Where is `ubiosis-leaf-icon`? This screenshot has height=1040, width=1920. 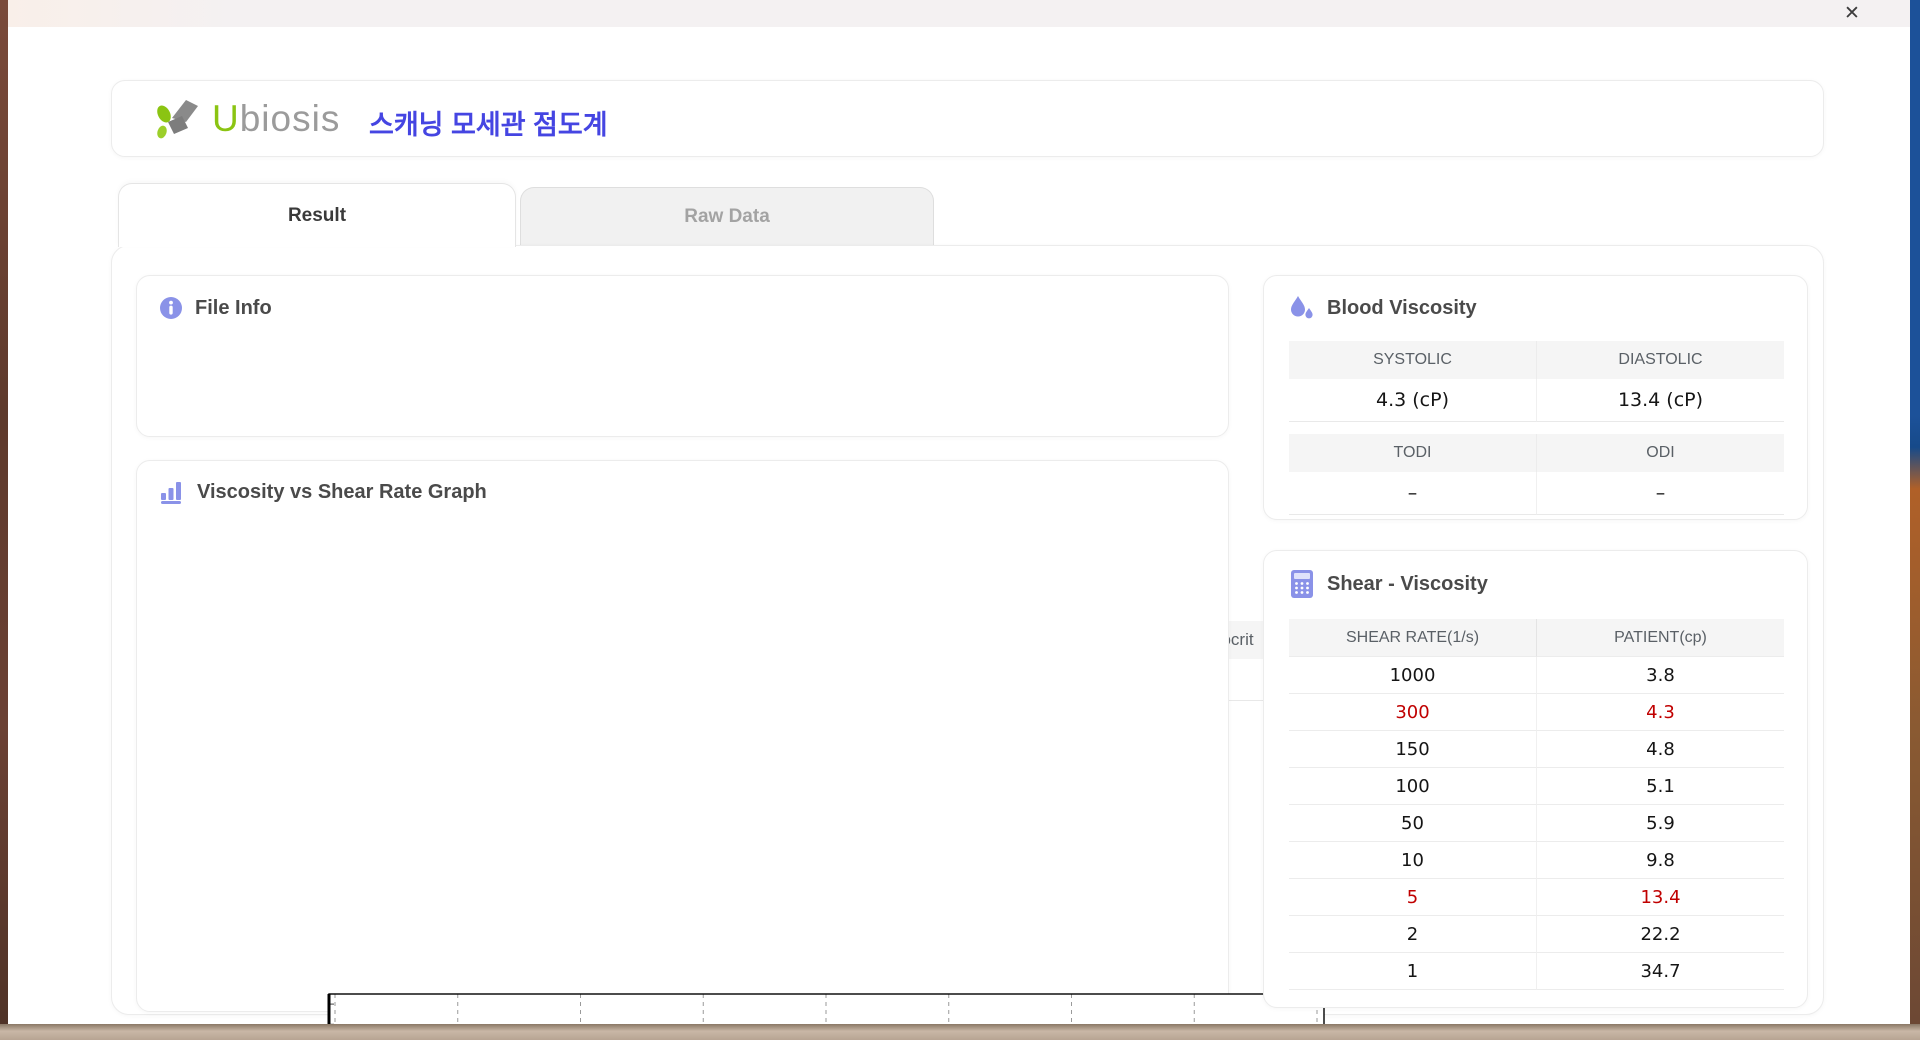 ubiosis-leaf-icon is located at coordinates (179, 119).